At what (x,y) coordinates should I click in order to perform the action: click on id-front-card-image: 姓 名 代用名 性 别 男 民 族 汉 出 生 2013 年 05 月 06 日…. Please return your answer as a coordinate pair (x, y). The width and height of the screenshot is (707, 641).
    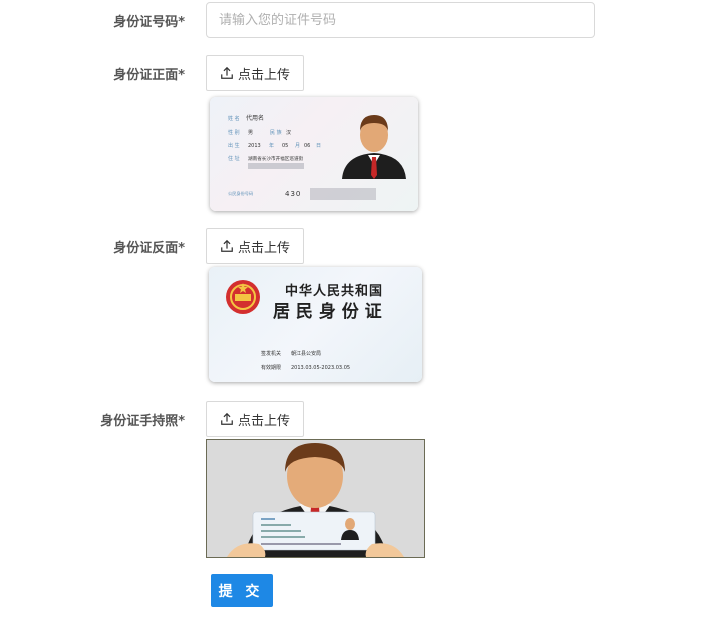
    Looking at the image, I should click on (317, 157).